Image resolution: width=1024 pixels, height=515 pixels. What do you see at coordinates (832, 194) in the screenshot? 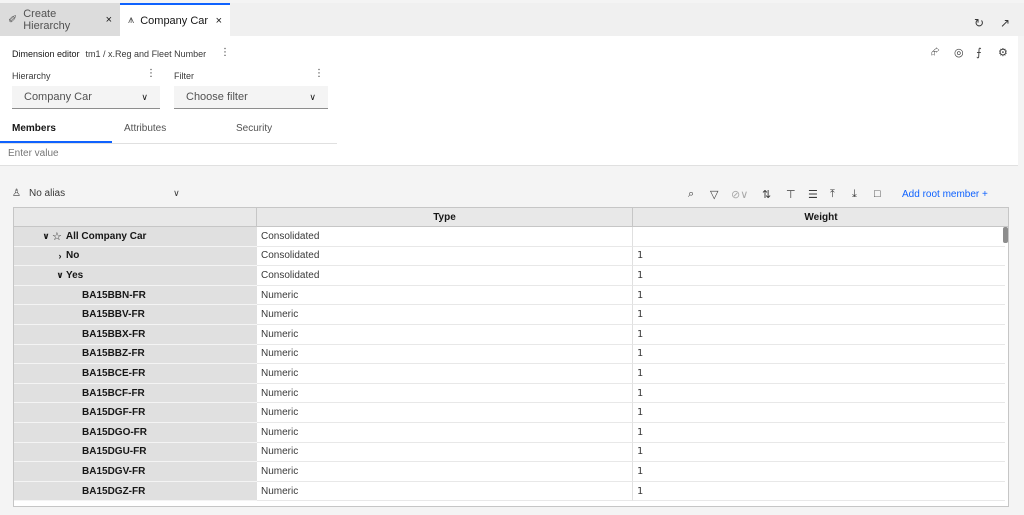
I see `move-top-icon: ⤒` at bounding box center [832, 194].